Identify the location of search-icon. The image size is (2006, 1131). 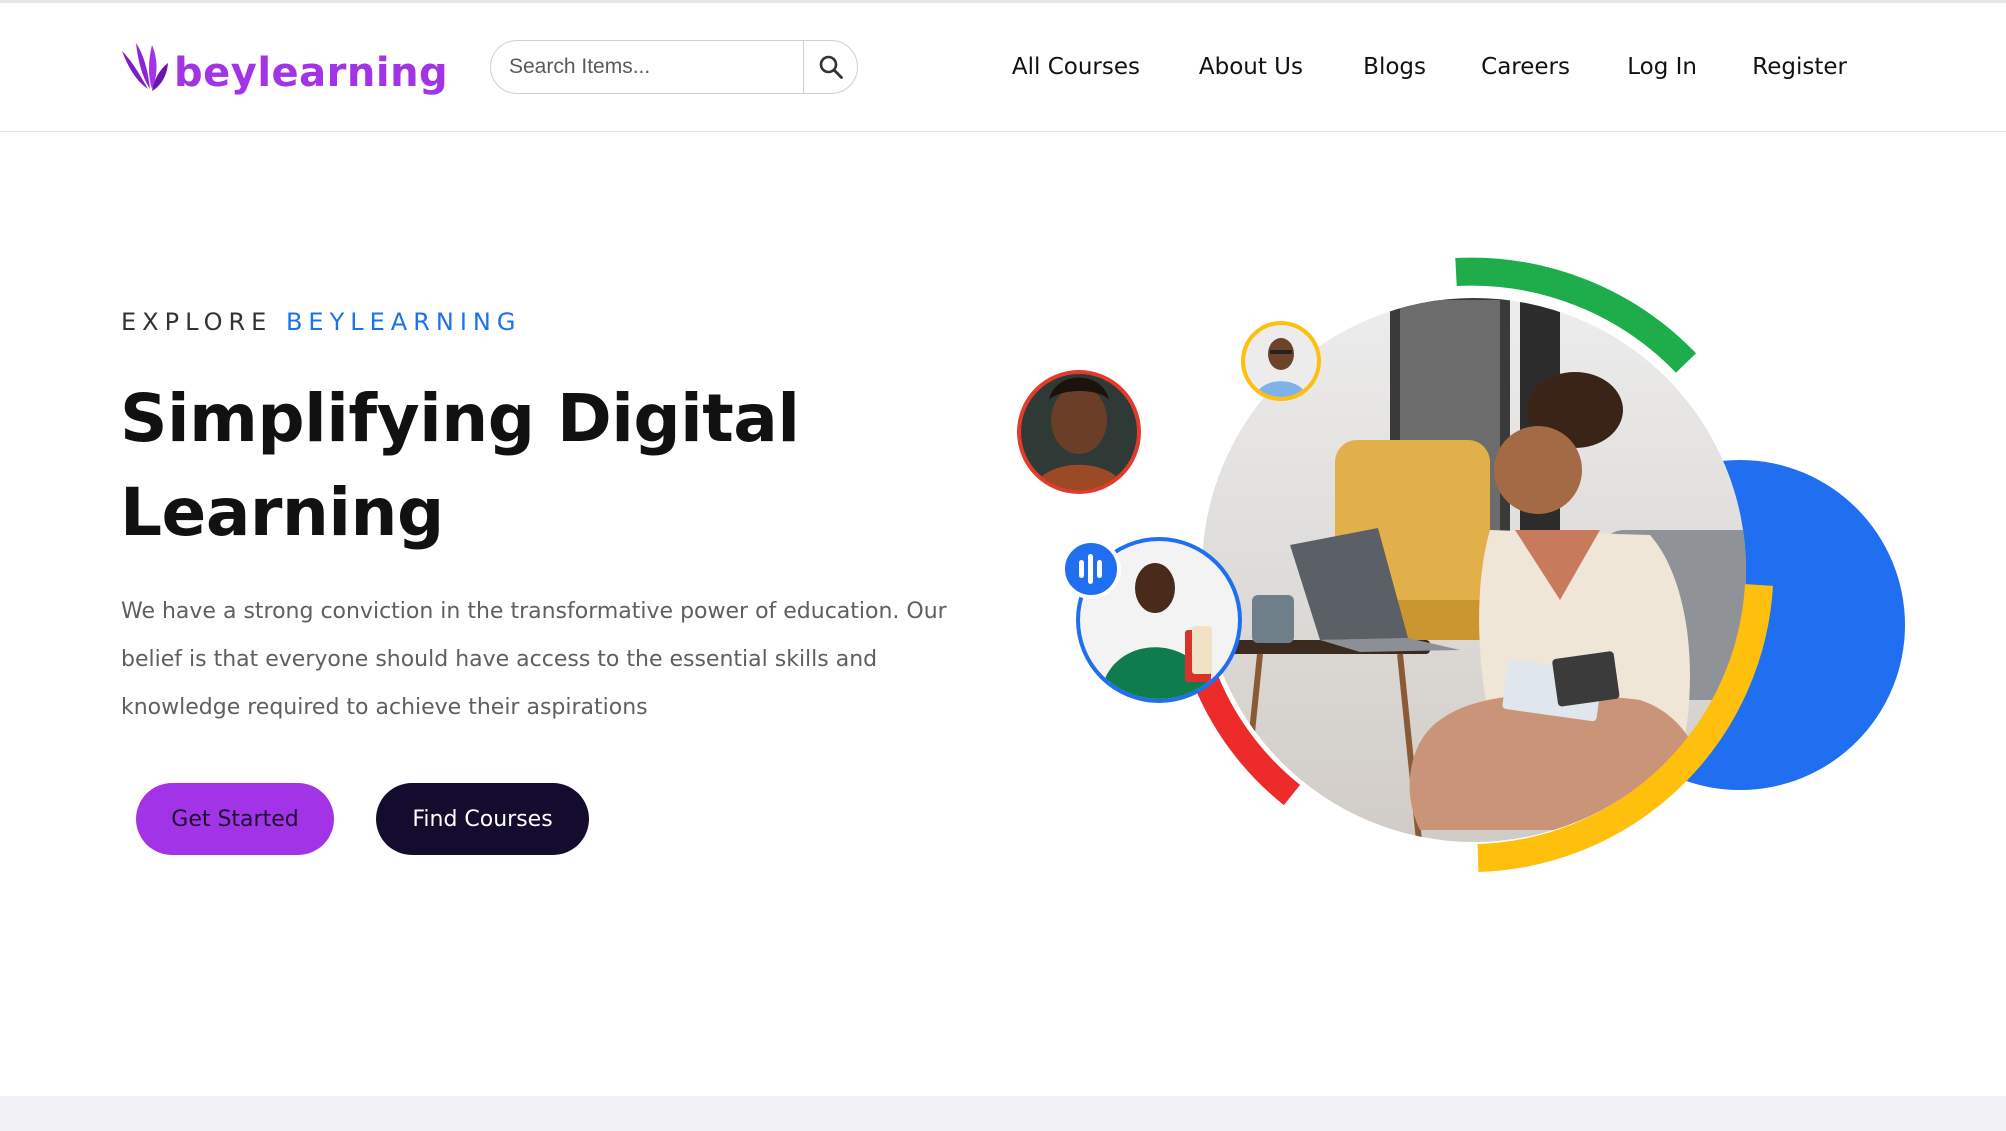
(831, 67).